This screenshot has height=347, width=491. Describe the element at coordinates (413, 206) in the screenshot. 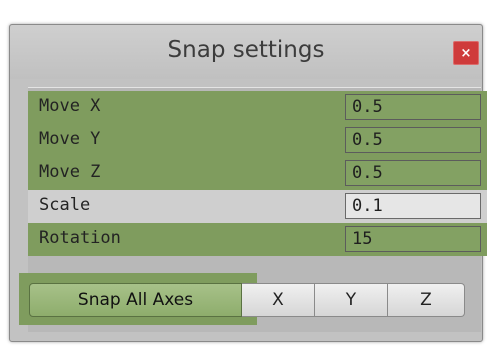

I see `scale-input: 0.1` at that location.